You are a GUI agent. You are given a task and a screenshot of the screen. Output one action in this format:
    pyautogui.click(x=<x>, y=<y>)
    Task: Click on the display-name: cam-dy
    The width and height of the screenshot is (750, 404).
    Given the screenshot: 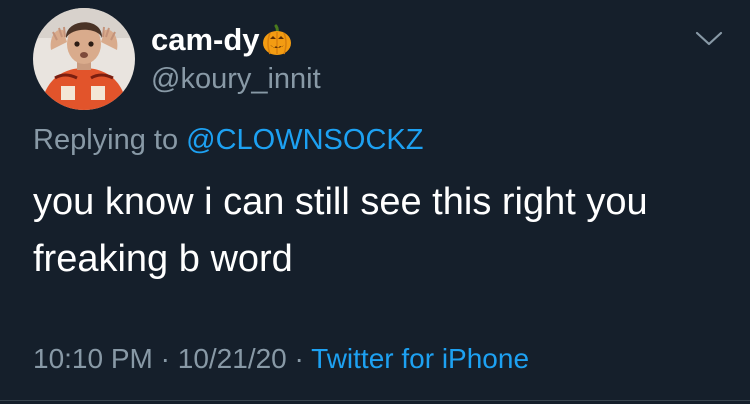 What is the action you would take?
    pyautogui.click(x=222, y=43)
    